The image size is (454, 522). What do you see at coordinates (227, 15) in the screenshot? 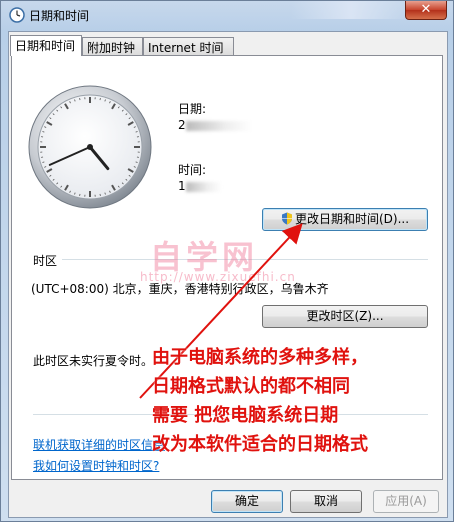
I see `title-bar: 日期和时间 ✕` at bounding box center [227, 15].